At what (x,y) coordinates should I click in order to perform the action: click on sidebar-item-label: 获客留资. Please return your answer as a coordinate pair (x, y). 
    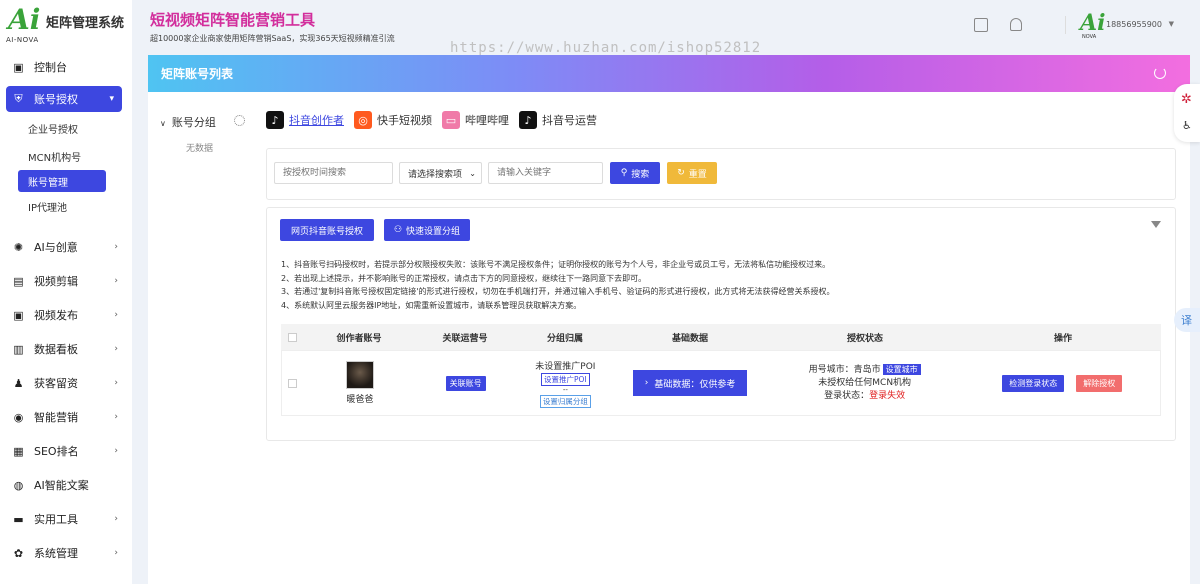
    Looking at the image, I should click on (56, 383).